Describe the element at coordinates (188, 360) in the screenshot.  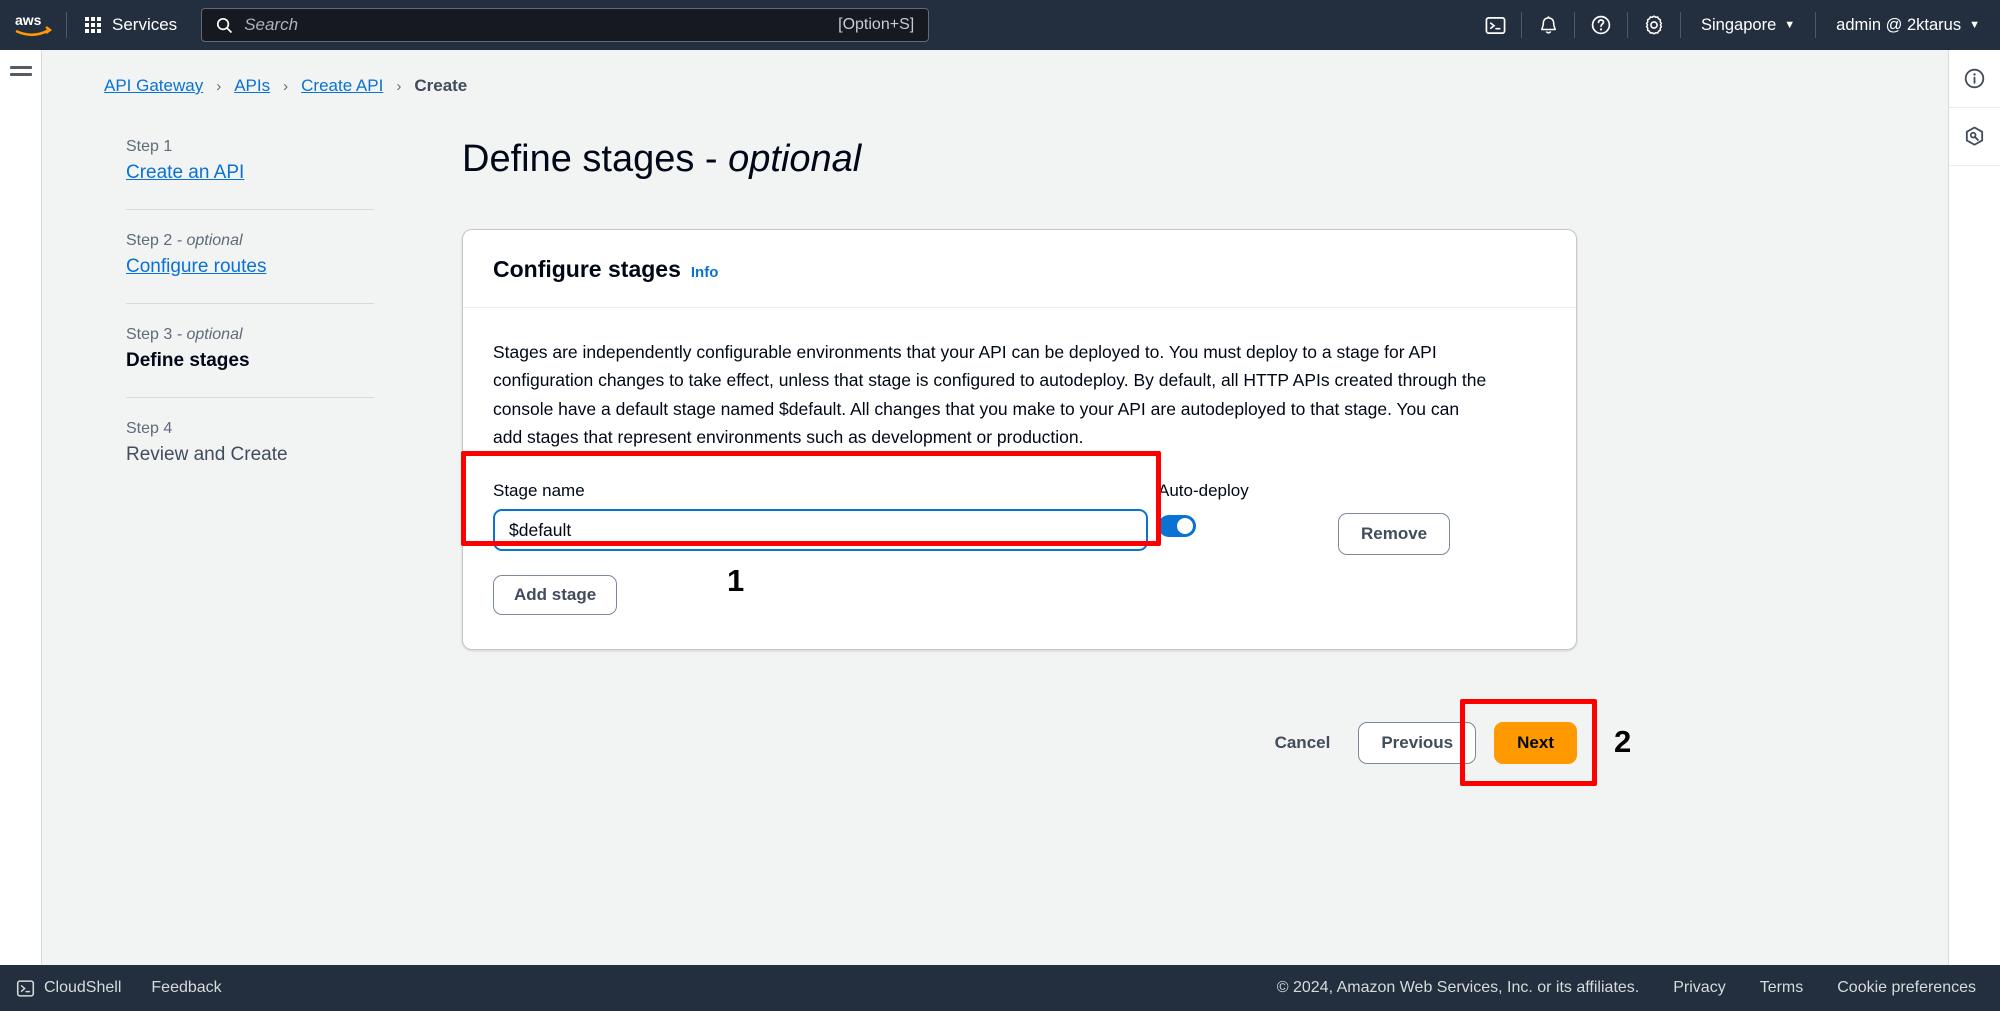
I see `wizard-step-3-title: Define stages` at that location.